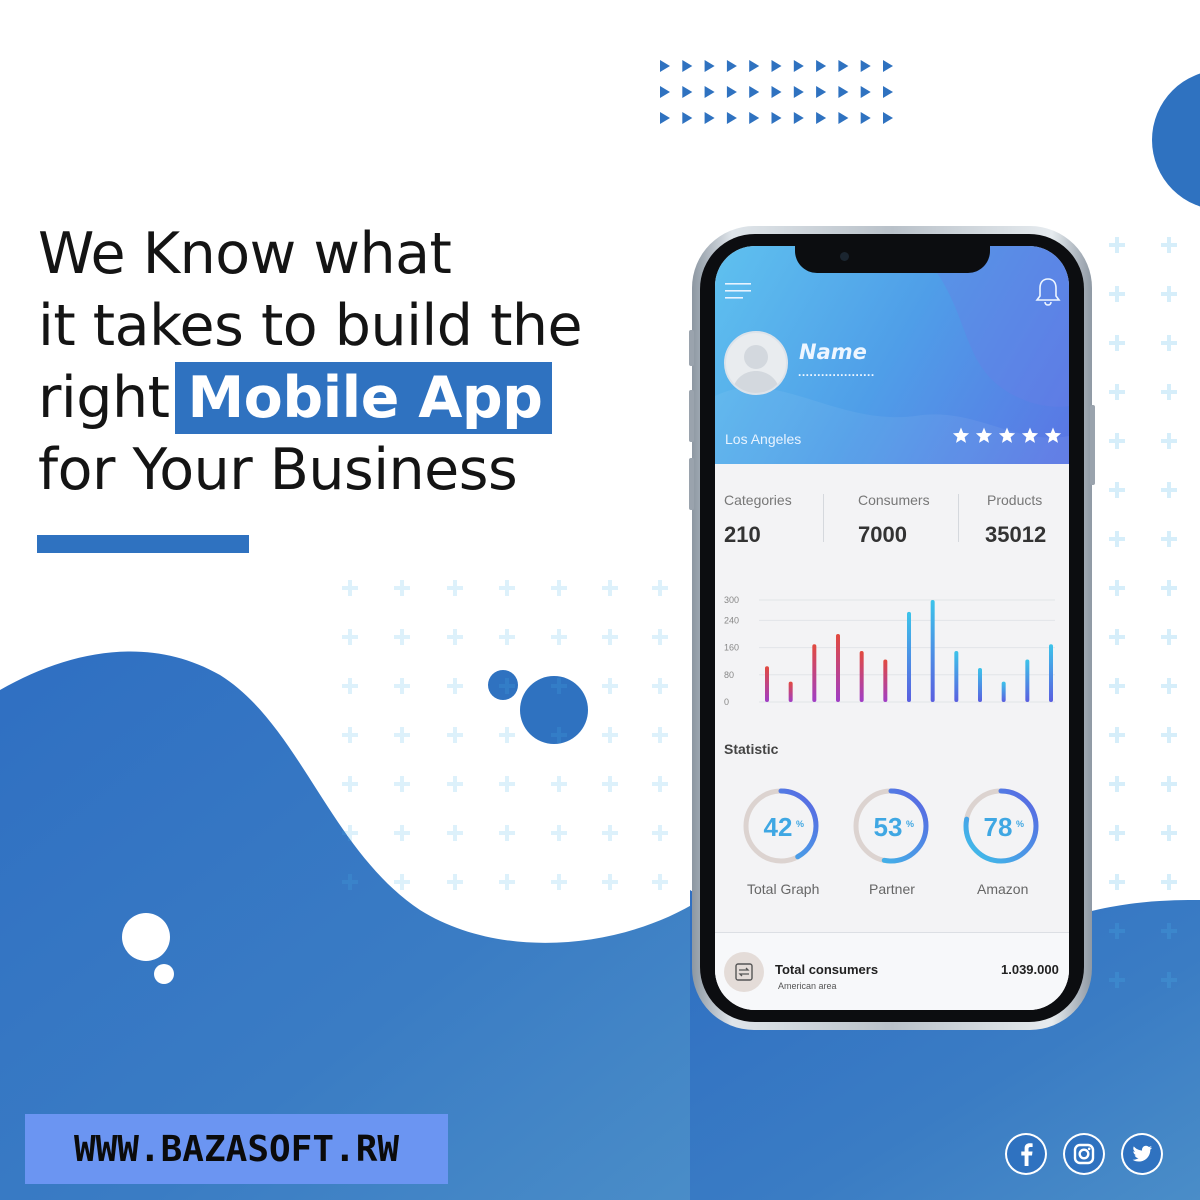  What do you see at coordinates (889, 651) in the screenshot?
I see `bar-chart: 300 240 160 80 0` at bounding box center [889, 651].